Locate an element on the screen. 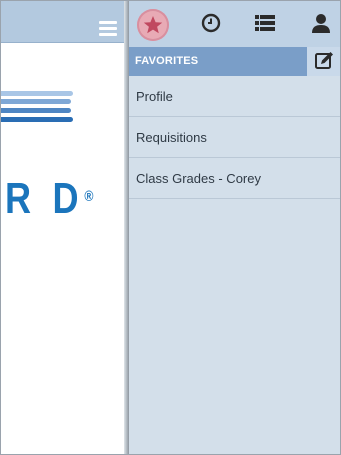  edit-favorites-button is located at coordinates (323, 61).